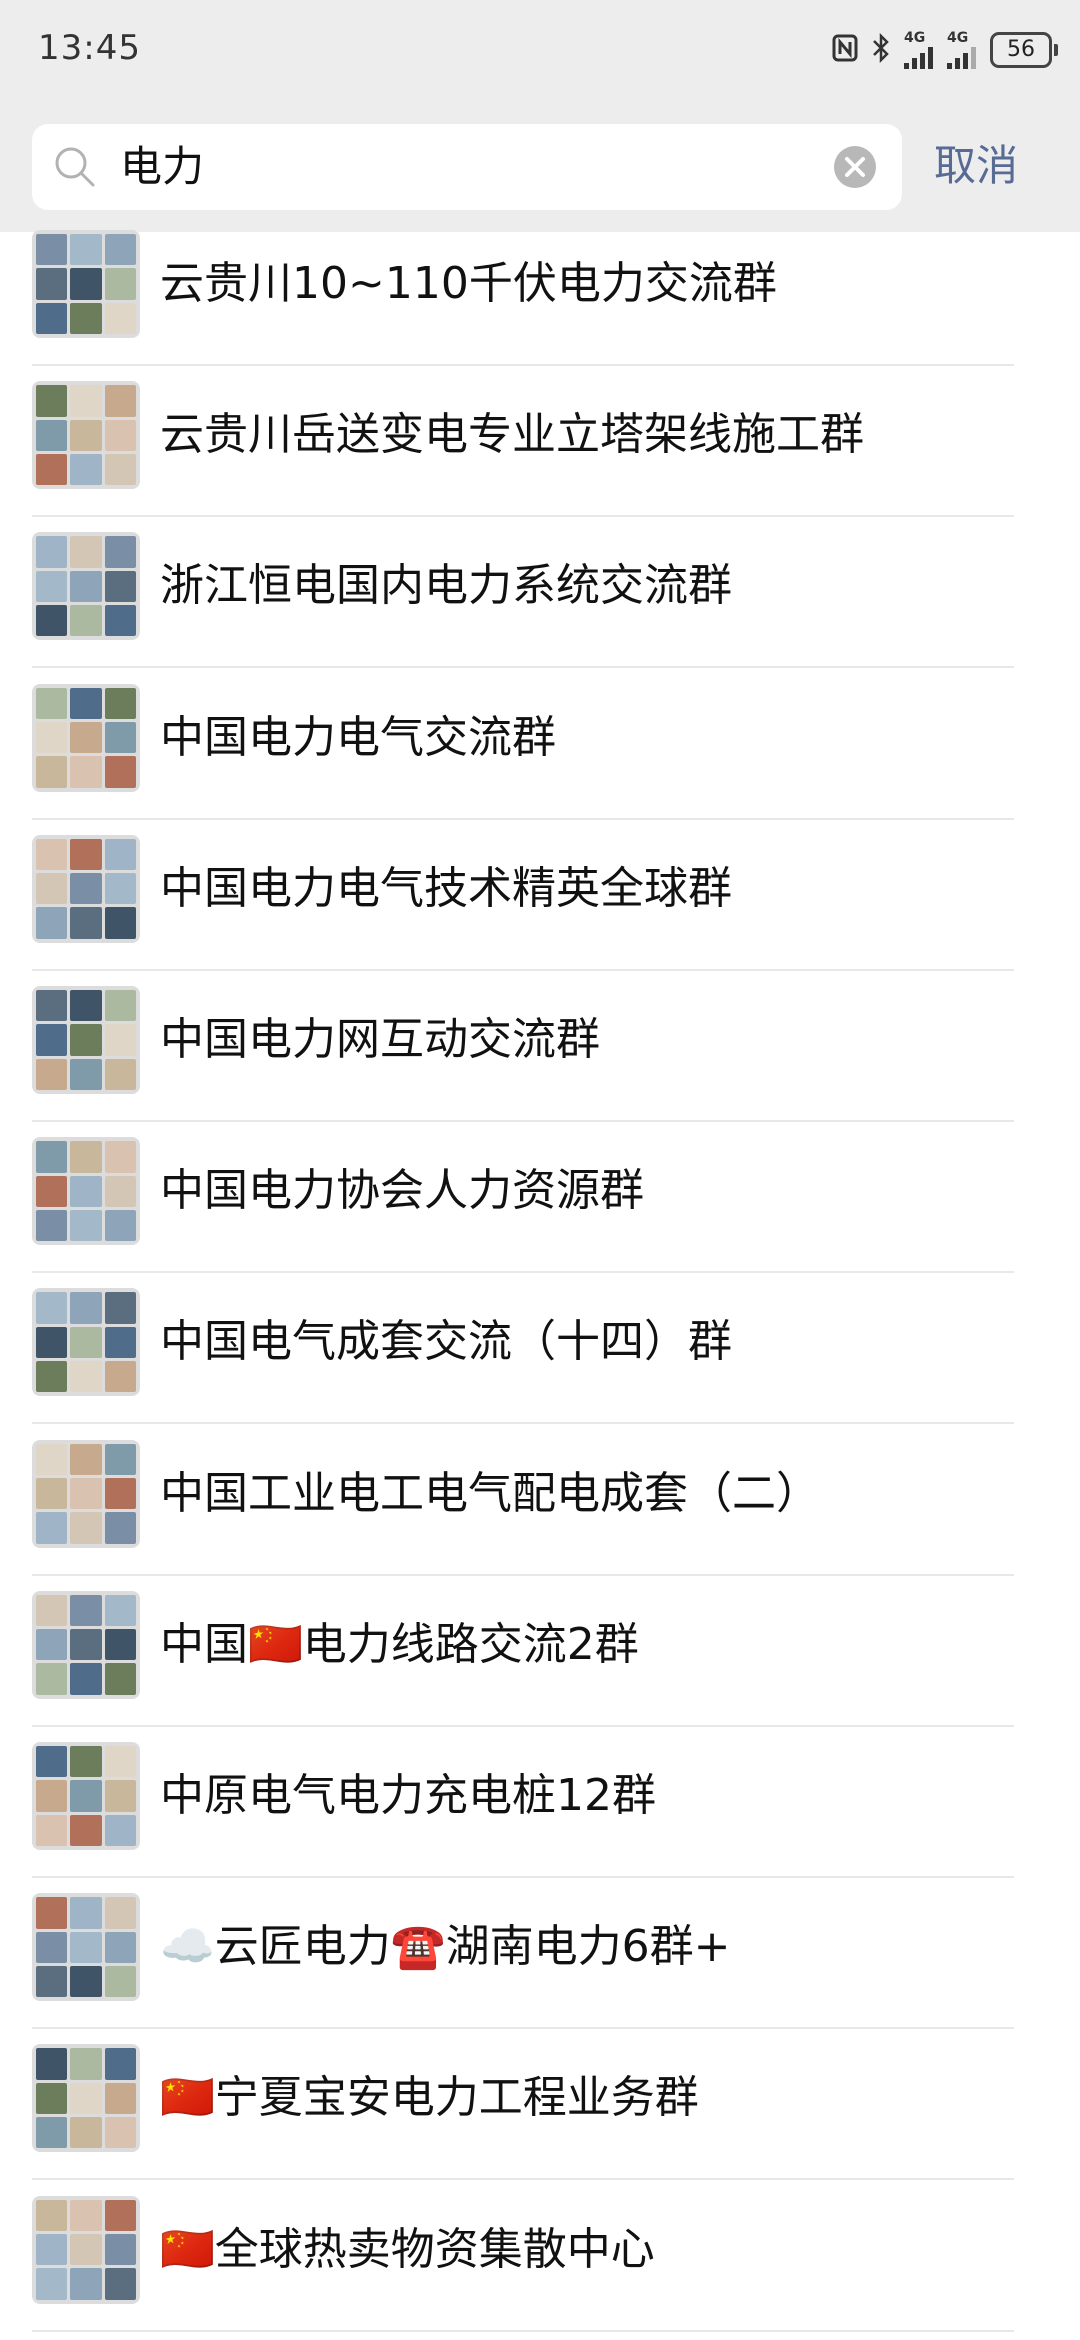 Image resolution: width=1080 pixels, height=2340 pixels. I want to click on group-name: 中国工业电工电气配电成套（二）, so click(490, 1493).